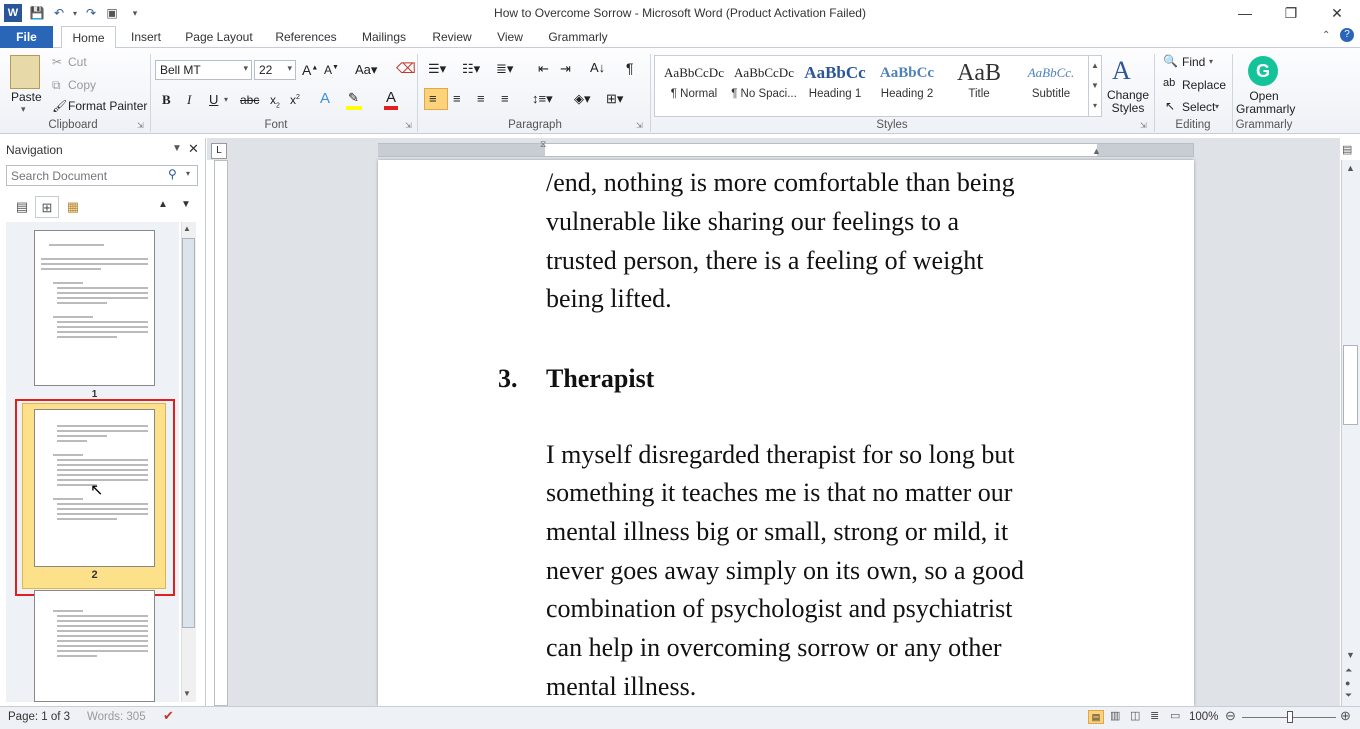 Image resolution: width=1360 pixels, height=729 pixels. Describe the element at coordinates (543, 69) in the screenshot. I see `decrease-indent-icon: ⇤` at that location.